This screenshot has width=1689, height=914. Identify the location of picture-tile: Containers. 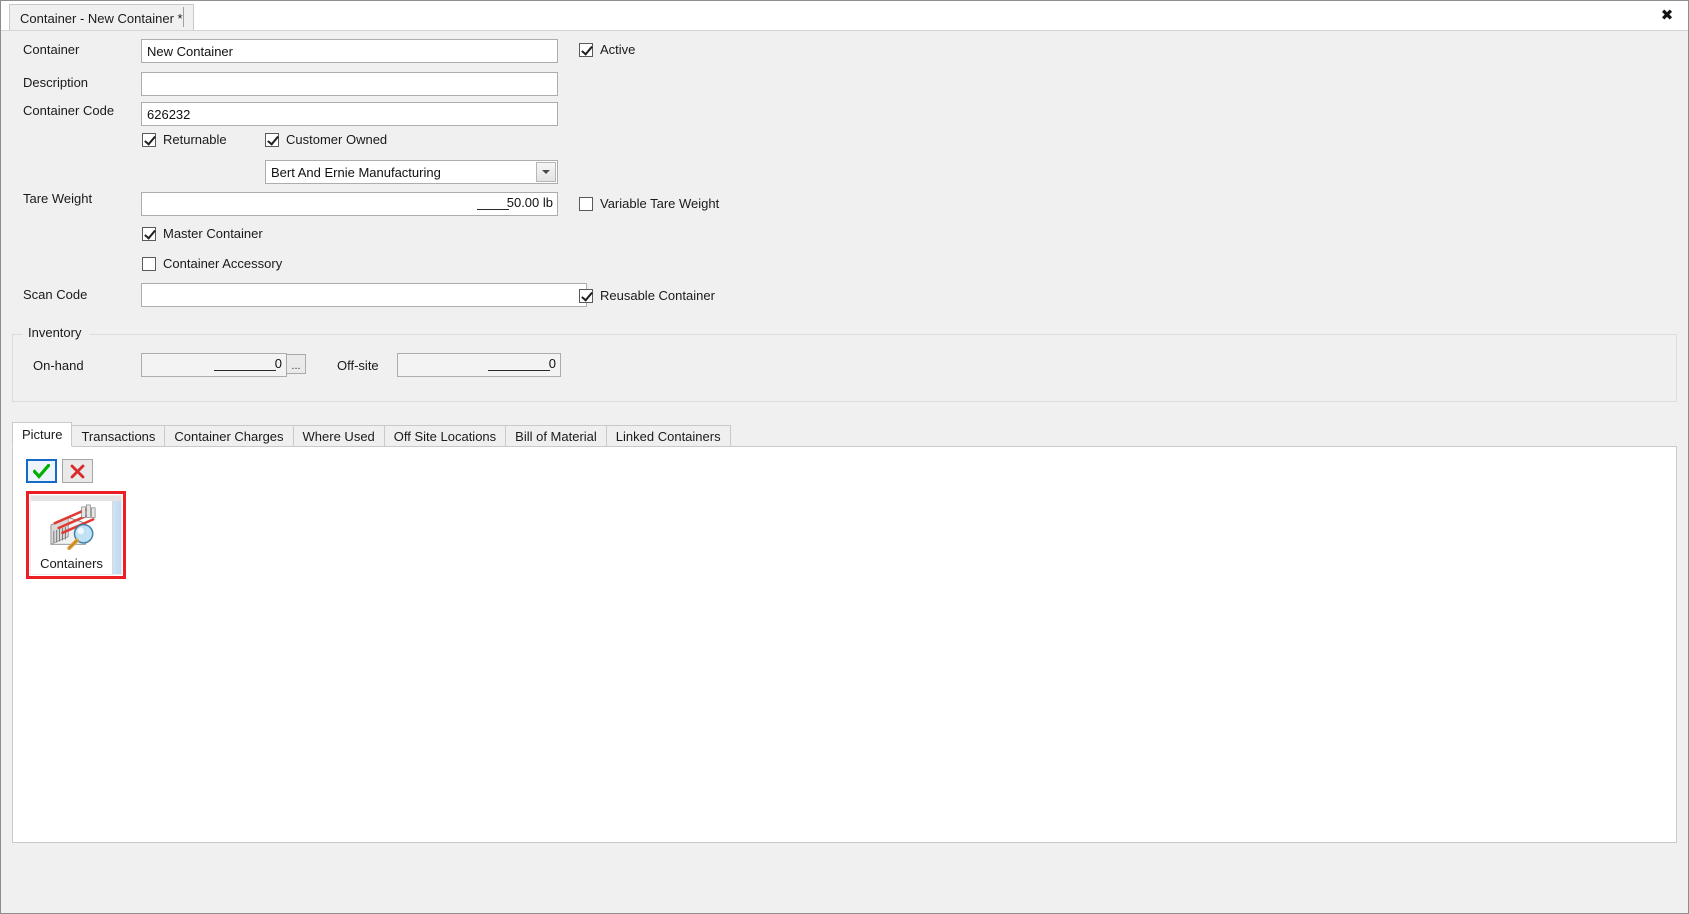
(76, 535).